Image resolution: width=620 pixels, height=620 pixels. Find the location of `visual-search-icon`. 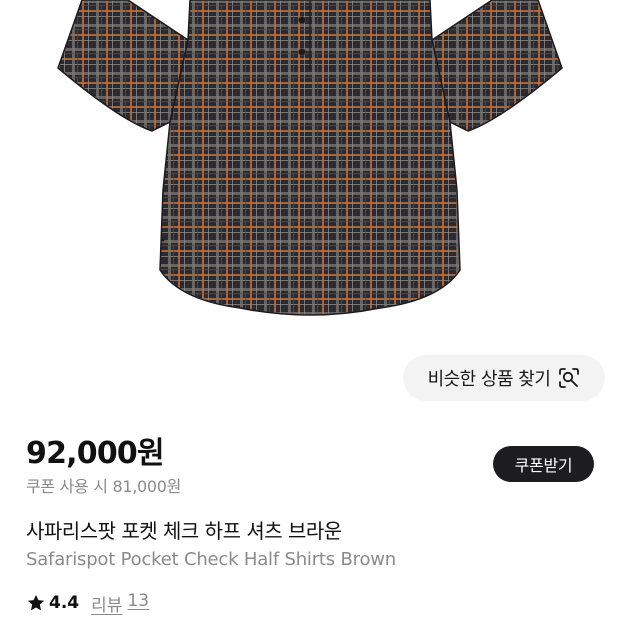

visual-search-icon is located at coordinates (569, 378).